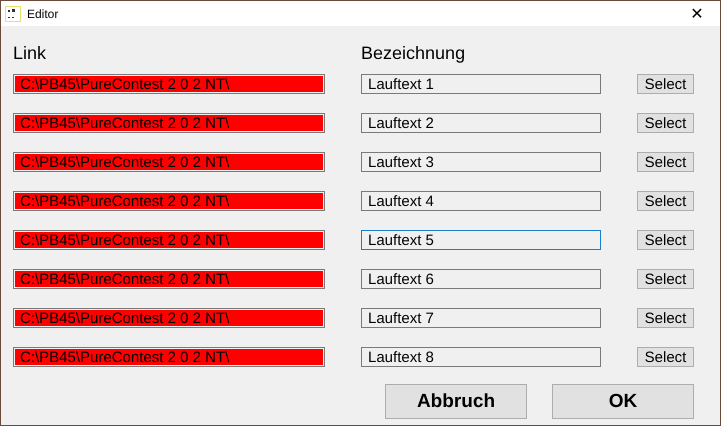  I want to click on column-header: Bezeichnung, so click(413, 53).